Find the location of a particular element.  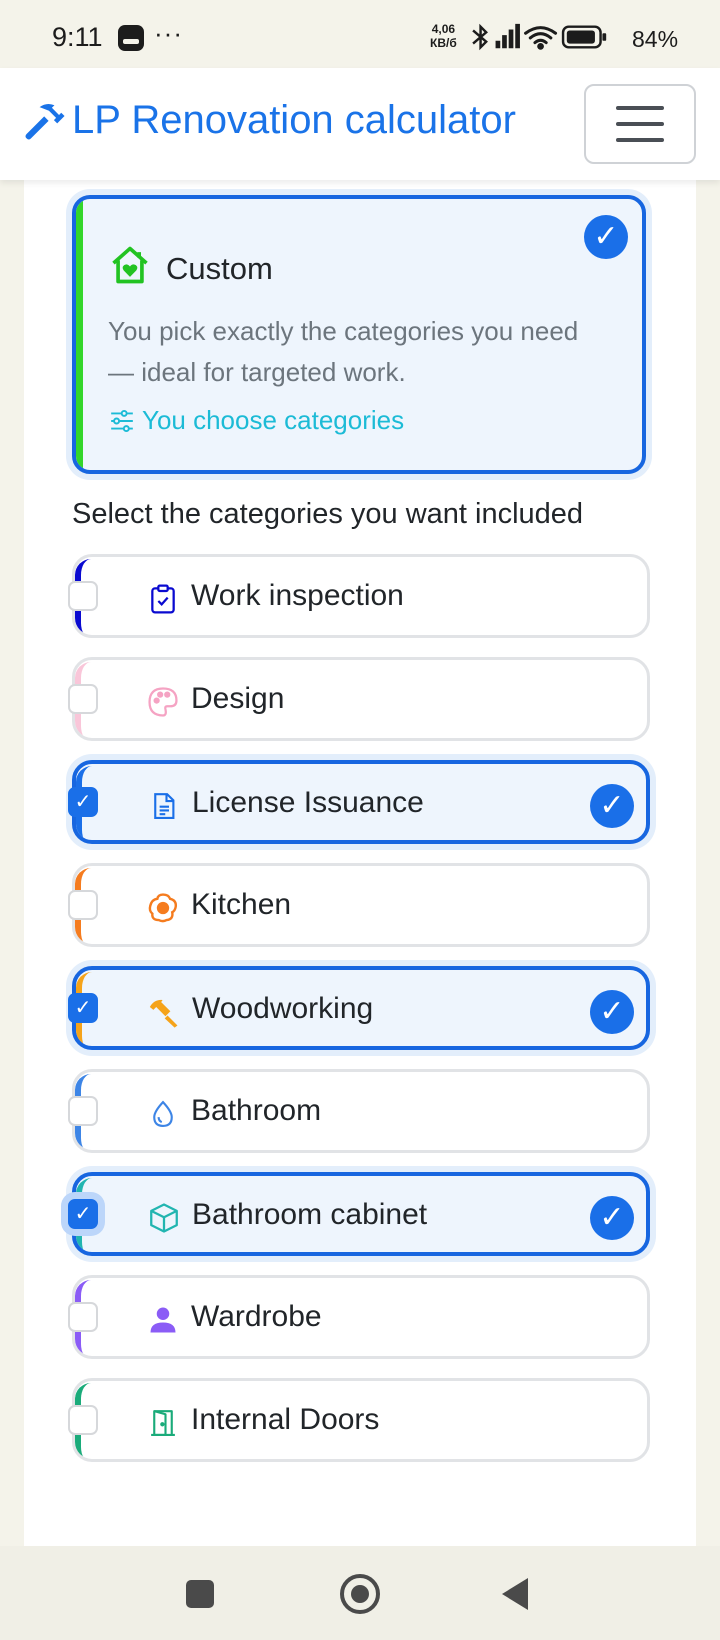

status-time: 9:11 is located at coordinates (77, 37).